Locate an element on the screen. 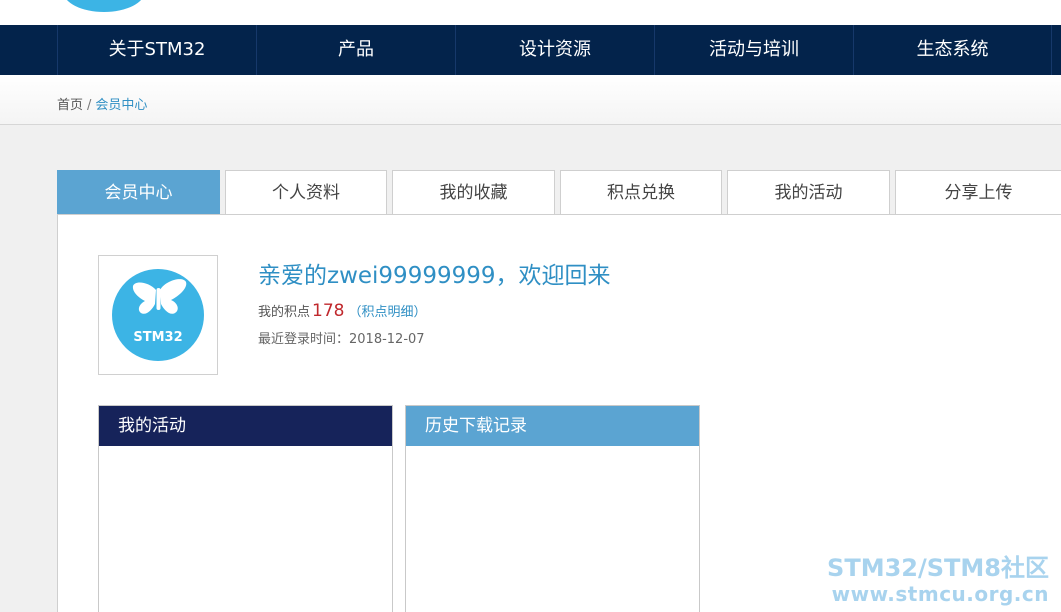  main-nav: 关于STM32 产品 设计资源 活动与培训 生态系统 is located at coordinates (530, 50).